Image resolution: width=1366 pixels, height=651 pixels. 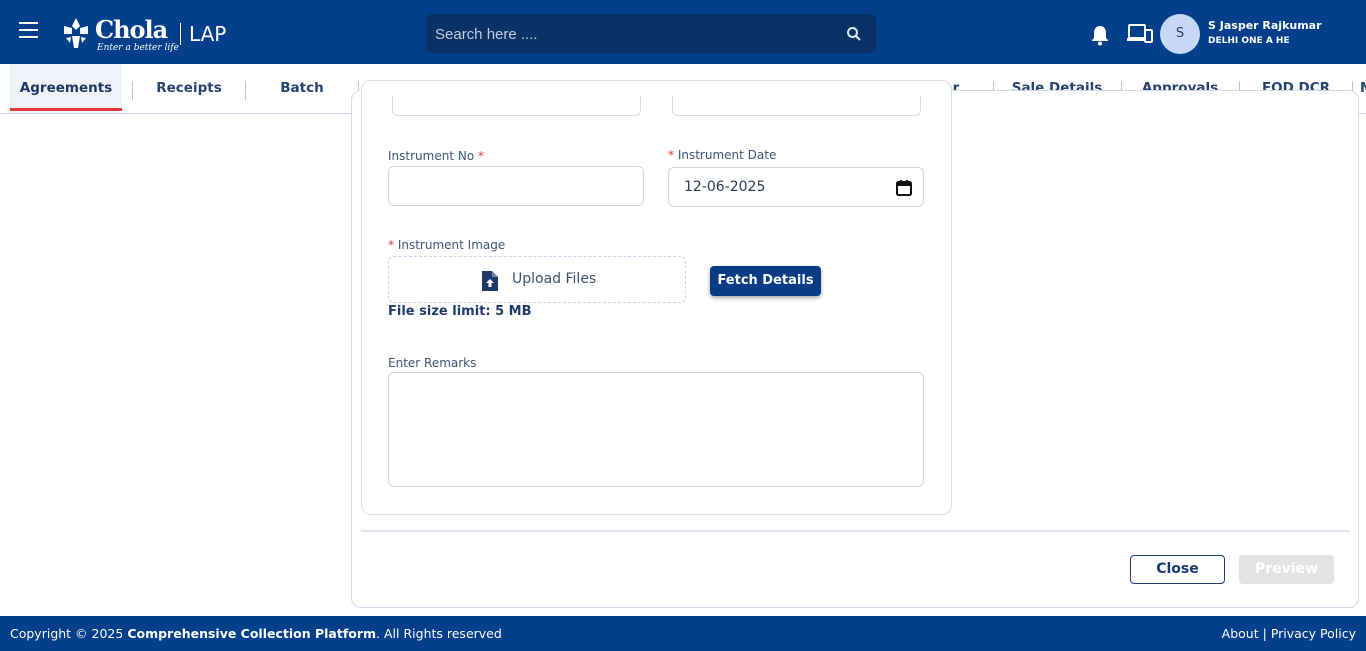 What do you see at coordinates (1265, 25) in the screenshot?
I see `user-name: S Jasper Rajkumar` at bounding box center [1265, 25].